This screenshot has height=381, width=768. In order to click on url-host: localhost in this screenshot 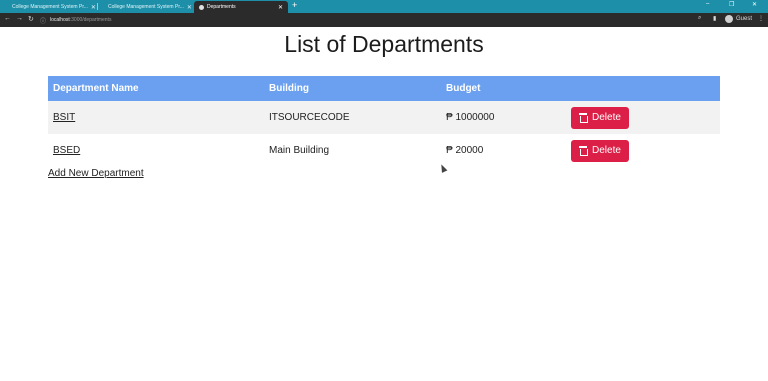, I will do `click(60, 20)`.